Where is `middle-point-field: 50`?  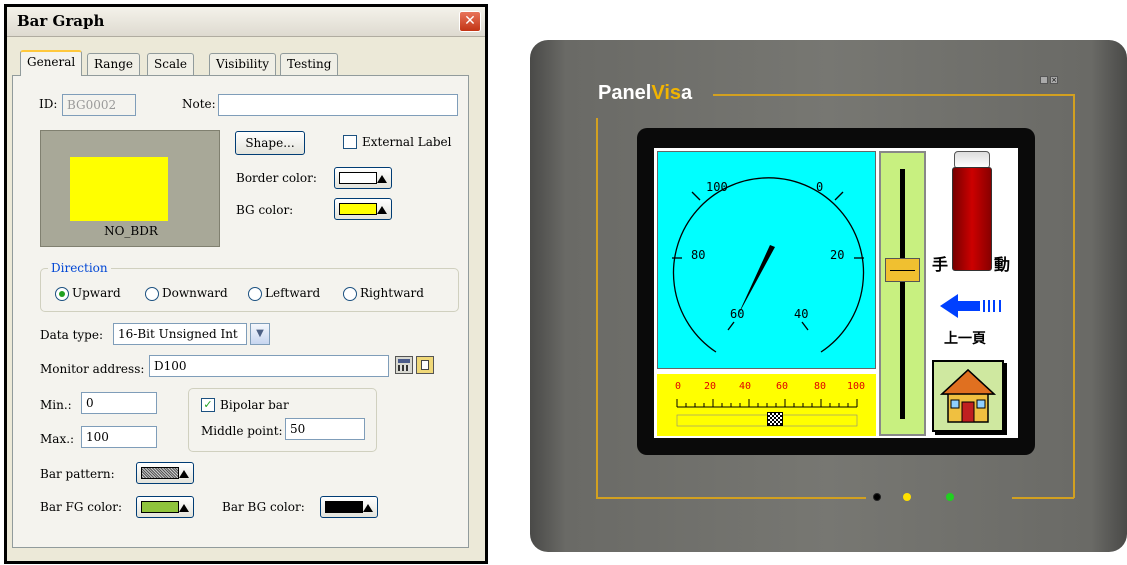 middle-point-field: 50 is located at coordinates (325, 429).